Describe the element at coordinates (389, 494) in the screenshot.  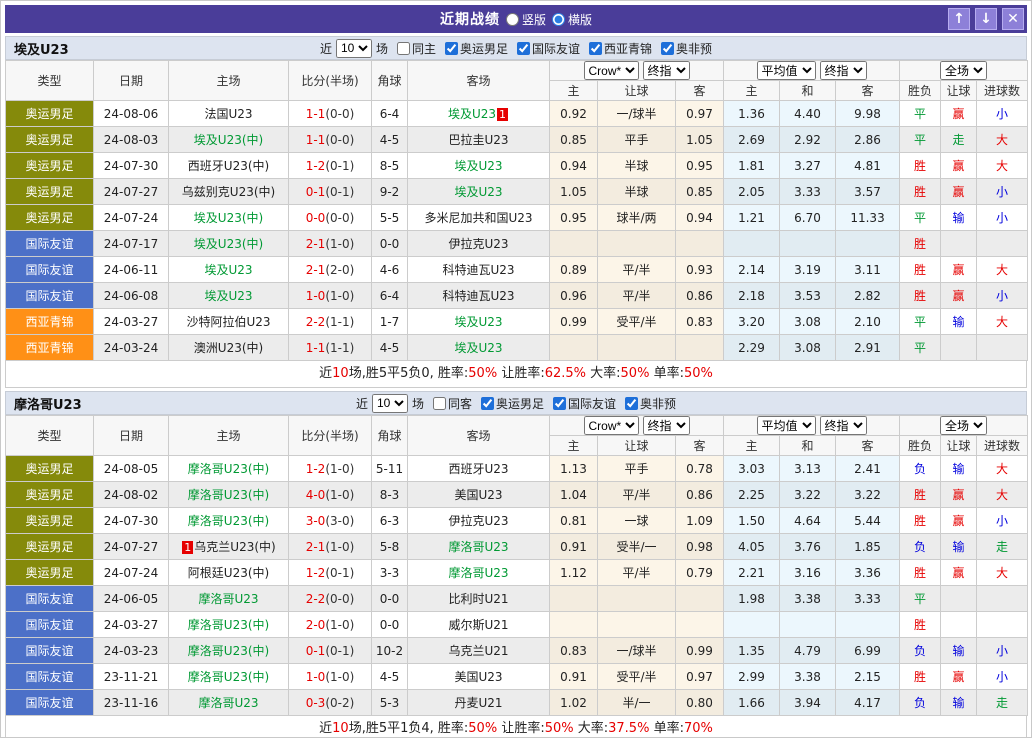
I see `corners-cell: 8-3` at that location.